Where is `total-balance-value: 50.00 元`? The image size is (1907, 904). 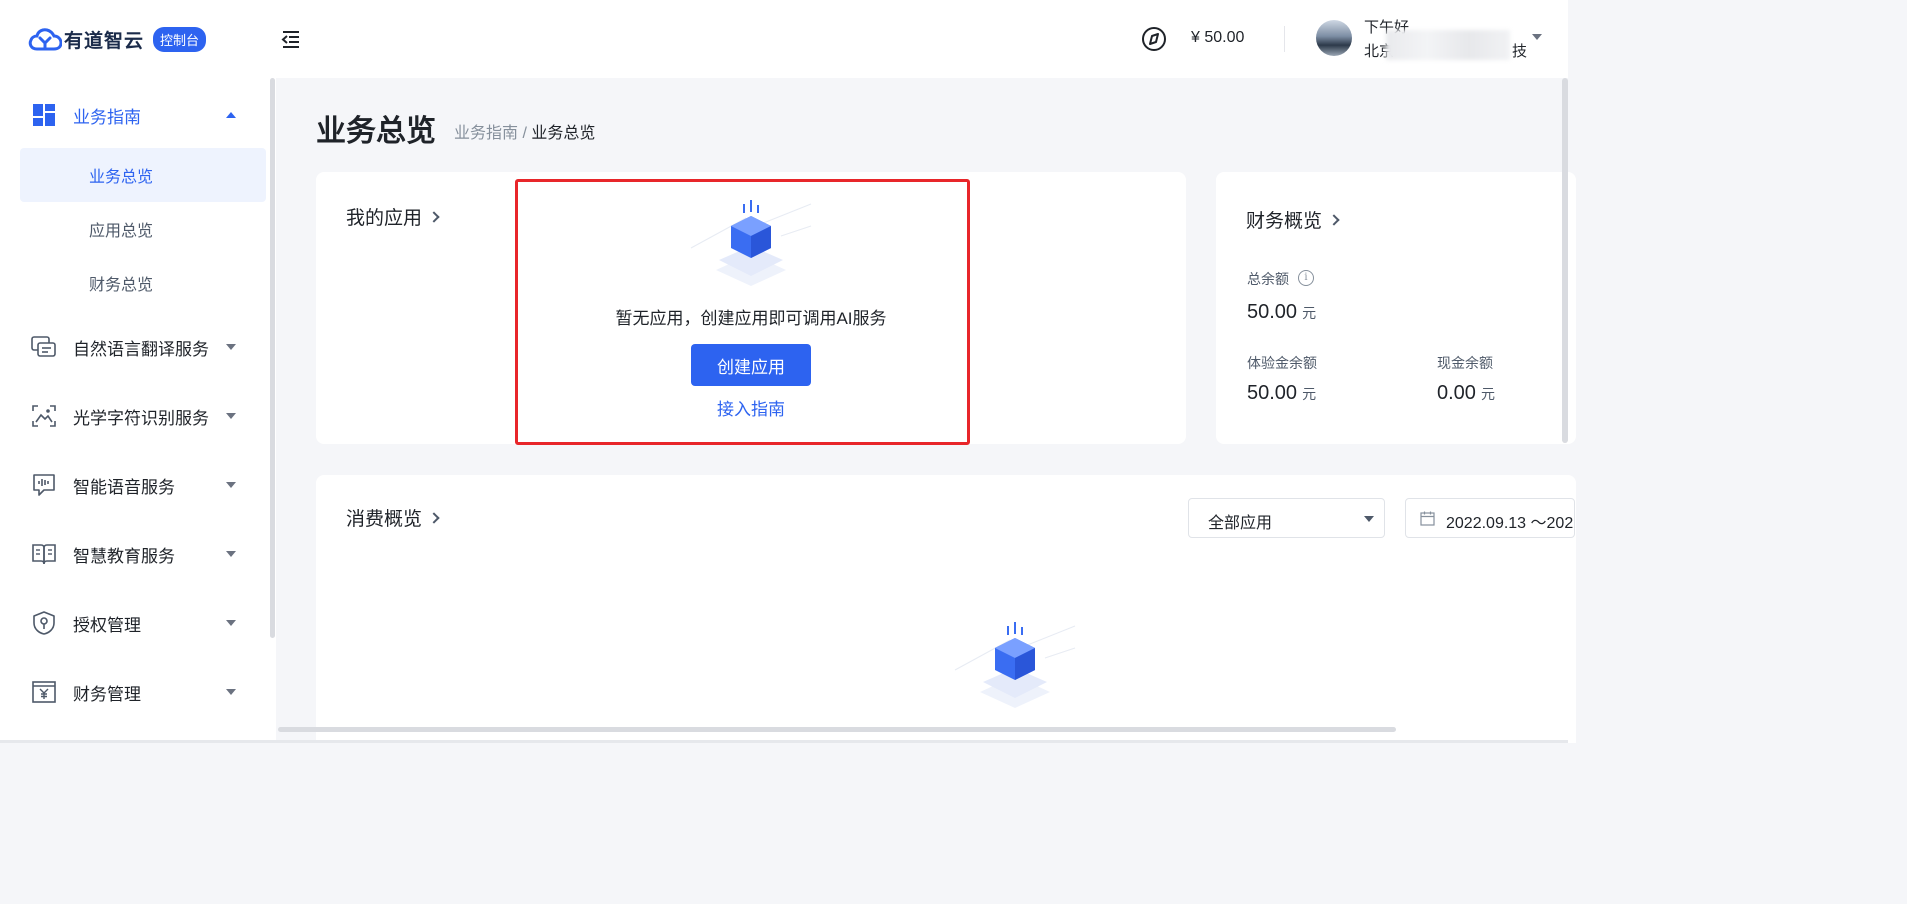
total-balance-value: 50.00 元 is located at coordinates (1281, 312).